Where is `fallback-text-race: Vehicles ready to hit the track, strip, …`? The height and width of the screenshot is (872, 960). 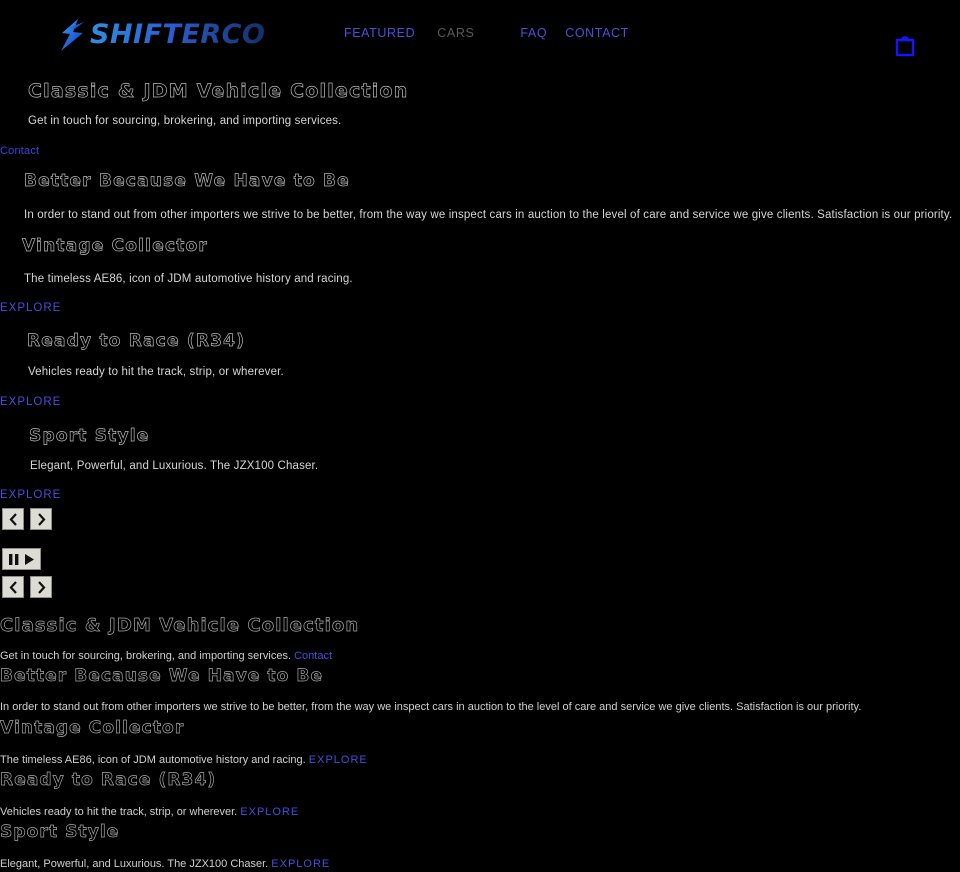
fallback-text-race: Vehicles ready to hit the track, strip, … is located at coordinates (119, 812).